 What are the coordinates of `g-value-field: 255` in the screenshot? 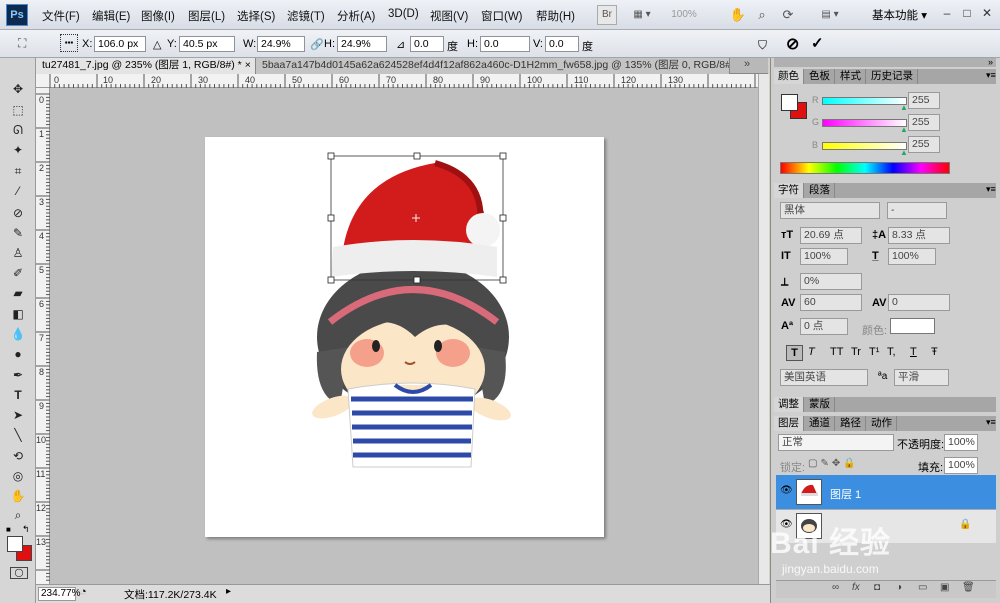 It's located at (924, 122).